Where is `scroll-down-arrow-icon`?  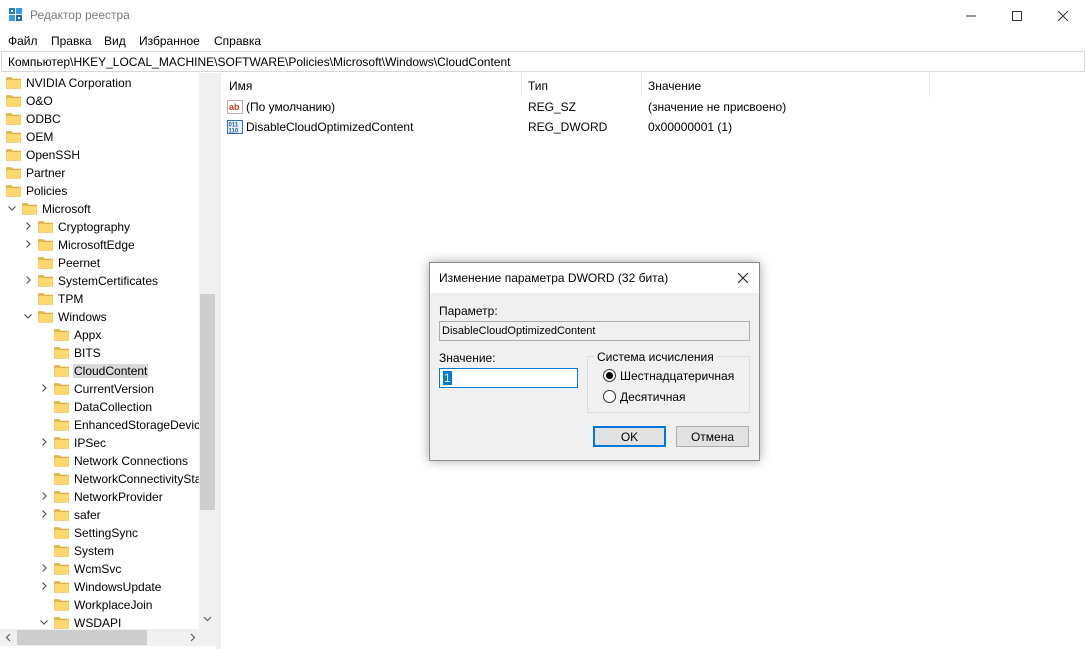
scroll-down-arrow-icon is located at coordinates (207, 618).